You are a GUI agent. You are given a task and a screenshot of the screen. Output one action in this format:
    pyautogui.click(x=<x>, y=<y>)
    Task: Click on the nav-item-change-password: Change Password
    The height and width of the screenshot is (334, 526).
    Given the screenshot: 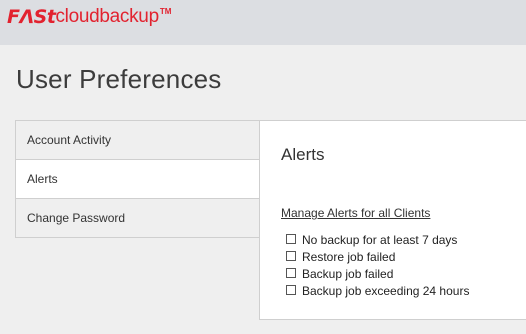 What is the action you would take?
    pyautogui.click(x=137, y=218)
    